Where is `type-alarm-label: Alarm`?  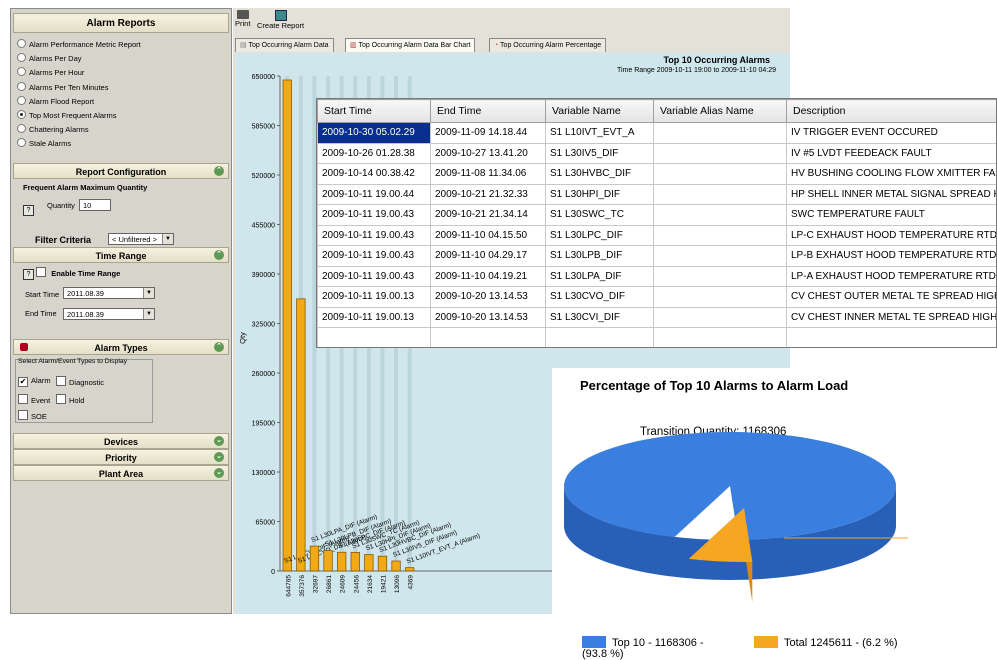 type-alarm-label: Alarm is located at coordinates (41, 380).